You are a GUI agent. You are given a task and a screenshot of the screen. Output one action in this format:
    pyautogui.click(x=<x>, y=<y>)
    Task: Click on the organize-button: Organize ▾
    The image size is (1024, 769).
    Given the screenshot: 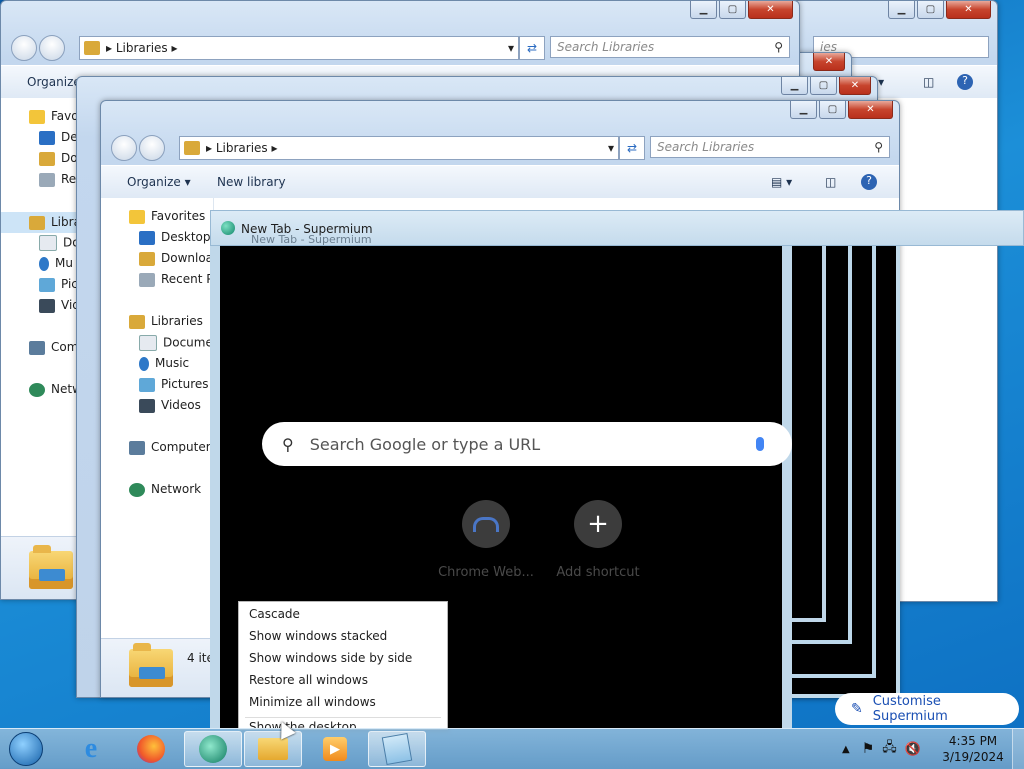 What is the action you would take?
    pyautogui.click(x=159, y=182)
    